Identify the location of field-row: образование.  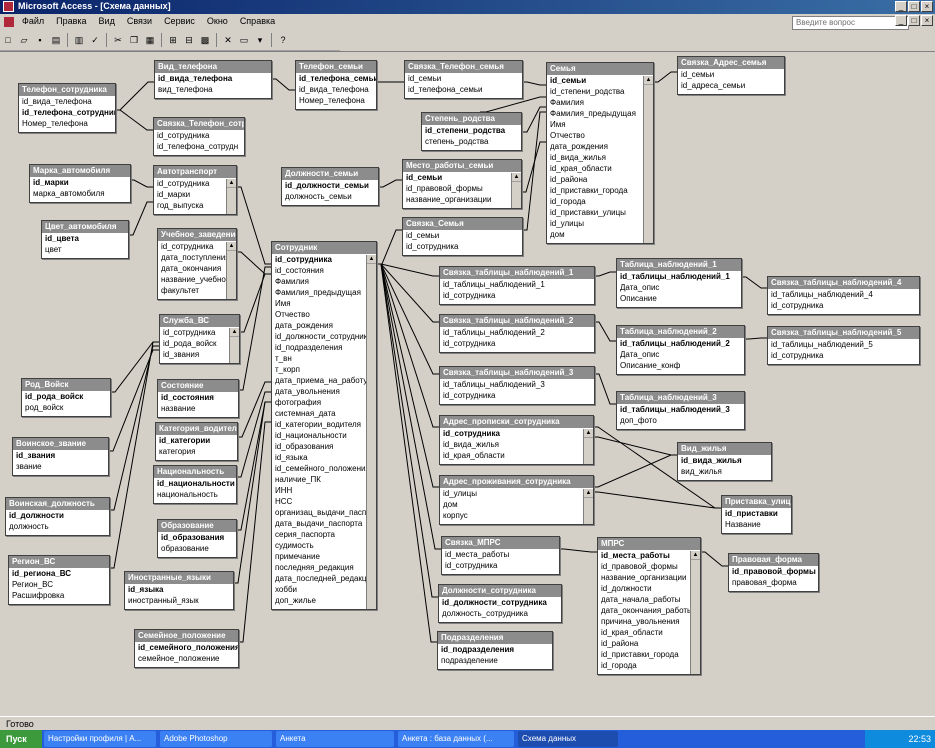
(197, 548).